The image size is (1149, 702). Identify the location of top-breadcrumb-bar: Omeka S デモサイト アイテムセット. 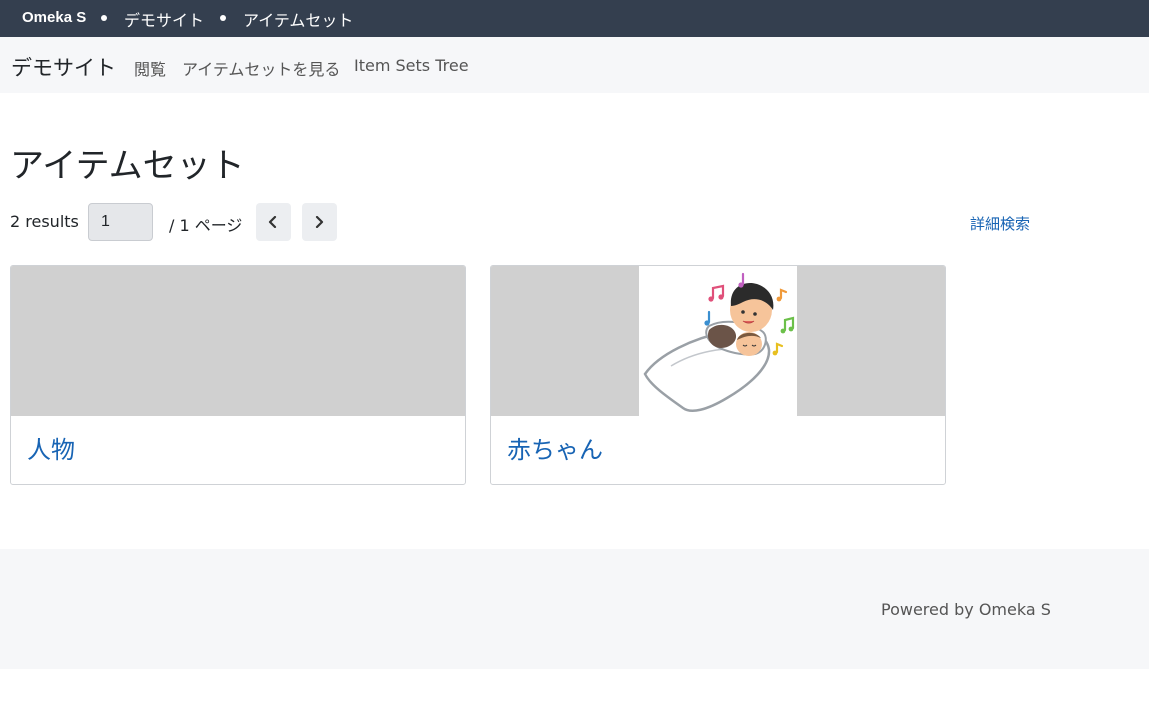
(574, 18).